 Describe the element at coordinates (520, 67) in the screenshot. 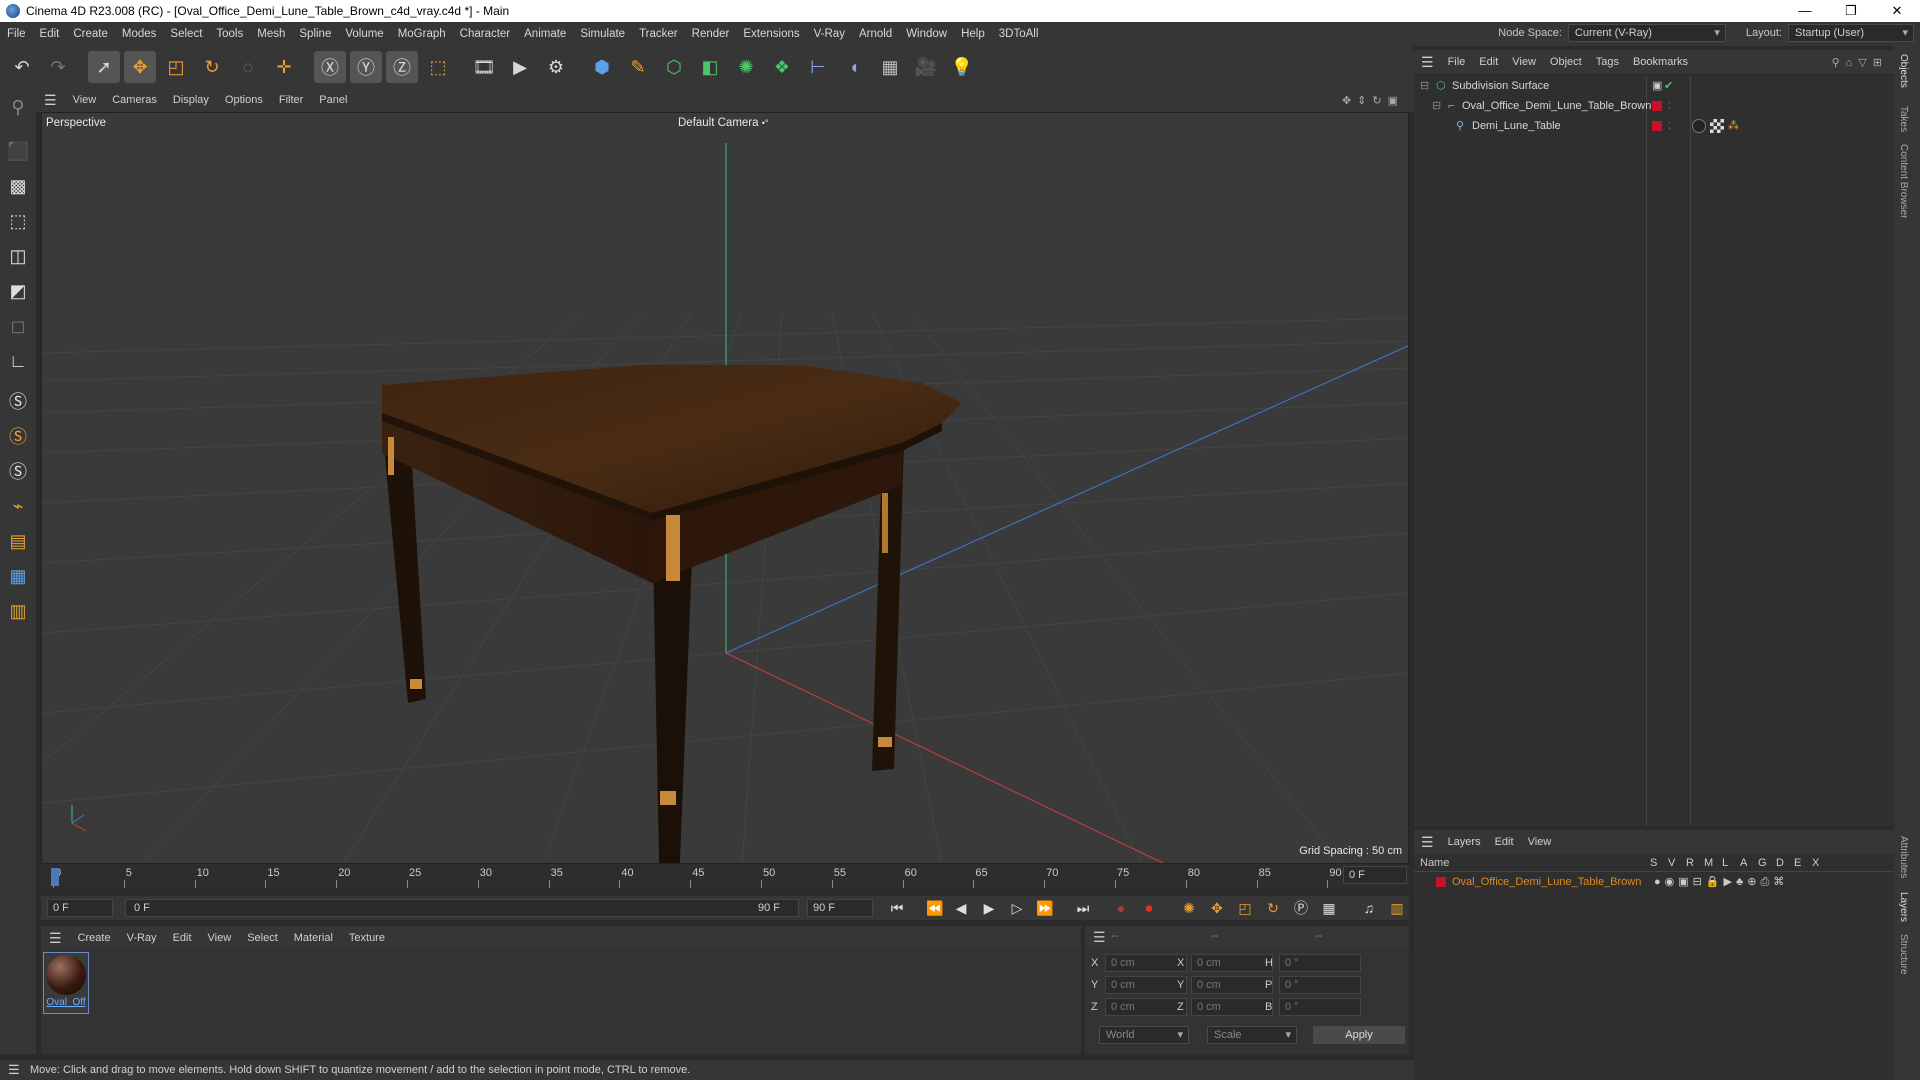

I see `render-view-icon: ▶` at that location.